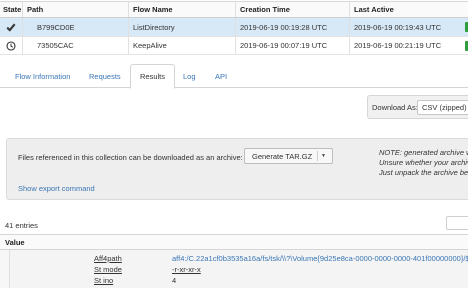 The width and height of the screenshot is (468, 288). What do you see at coordinates (42, 76) in the screenshot?
I see `tab-flow-information: Flow Information` at bounding box center [42, 76].